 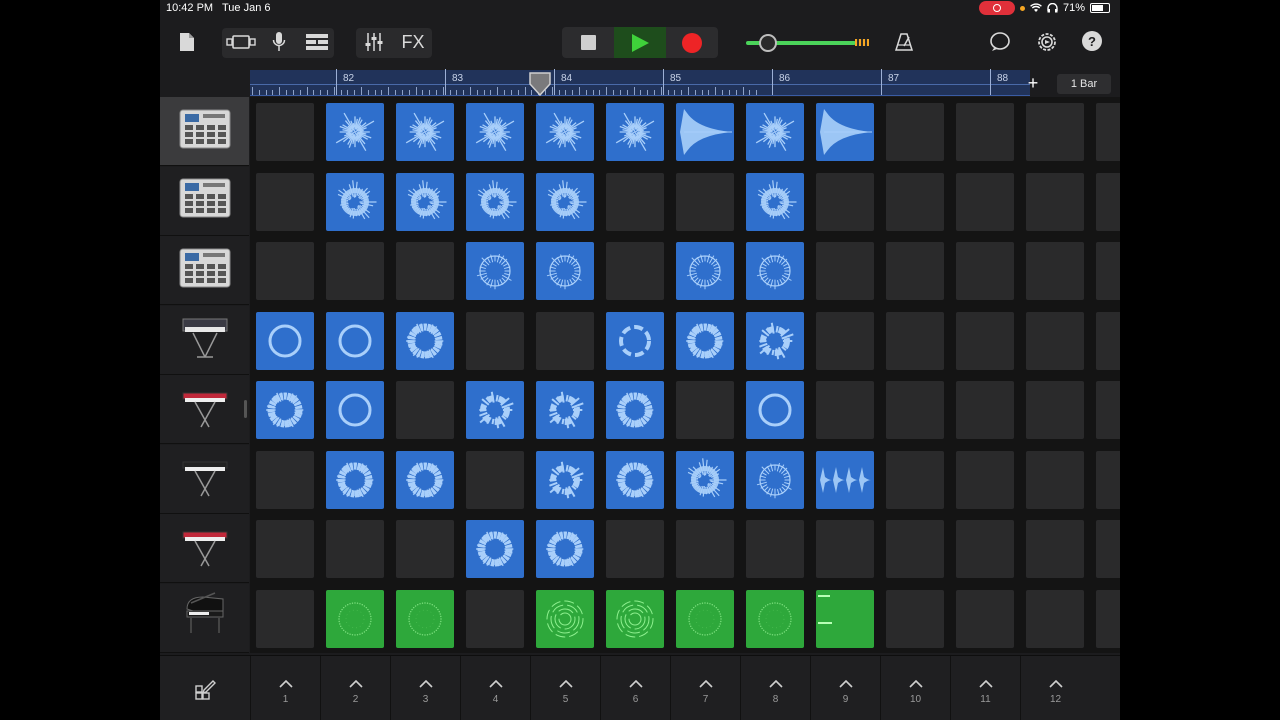 I want to click on play-button, so click(x=640, y=42).